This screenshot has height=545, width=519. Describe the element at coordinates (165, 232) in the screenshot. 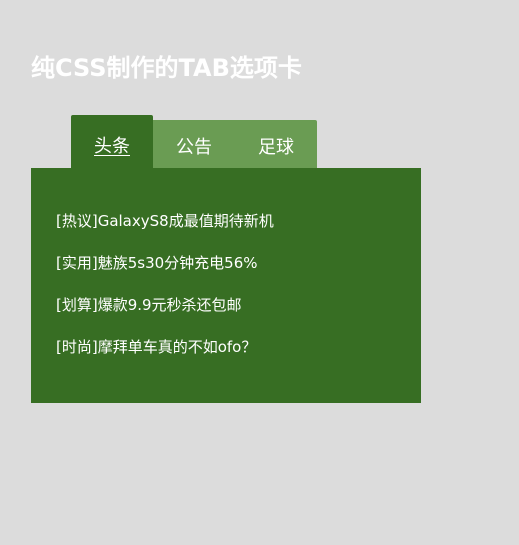

I see `news-item: [热议]GalaxyS8成最值期待新机` at that location.